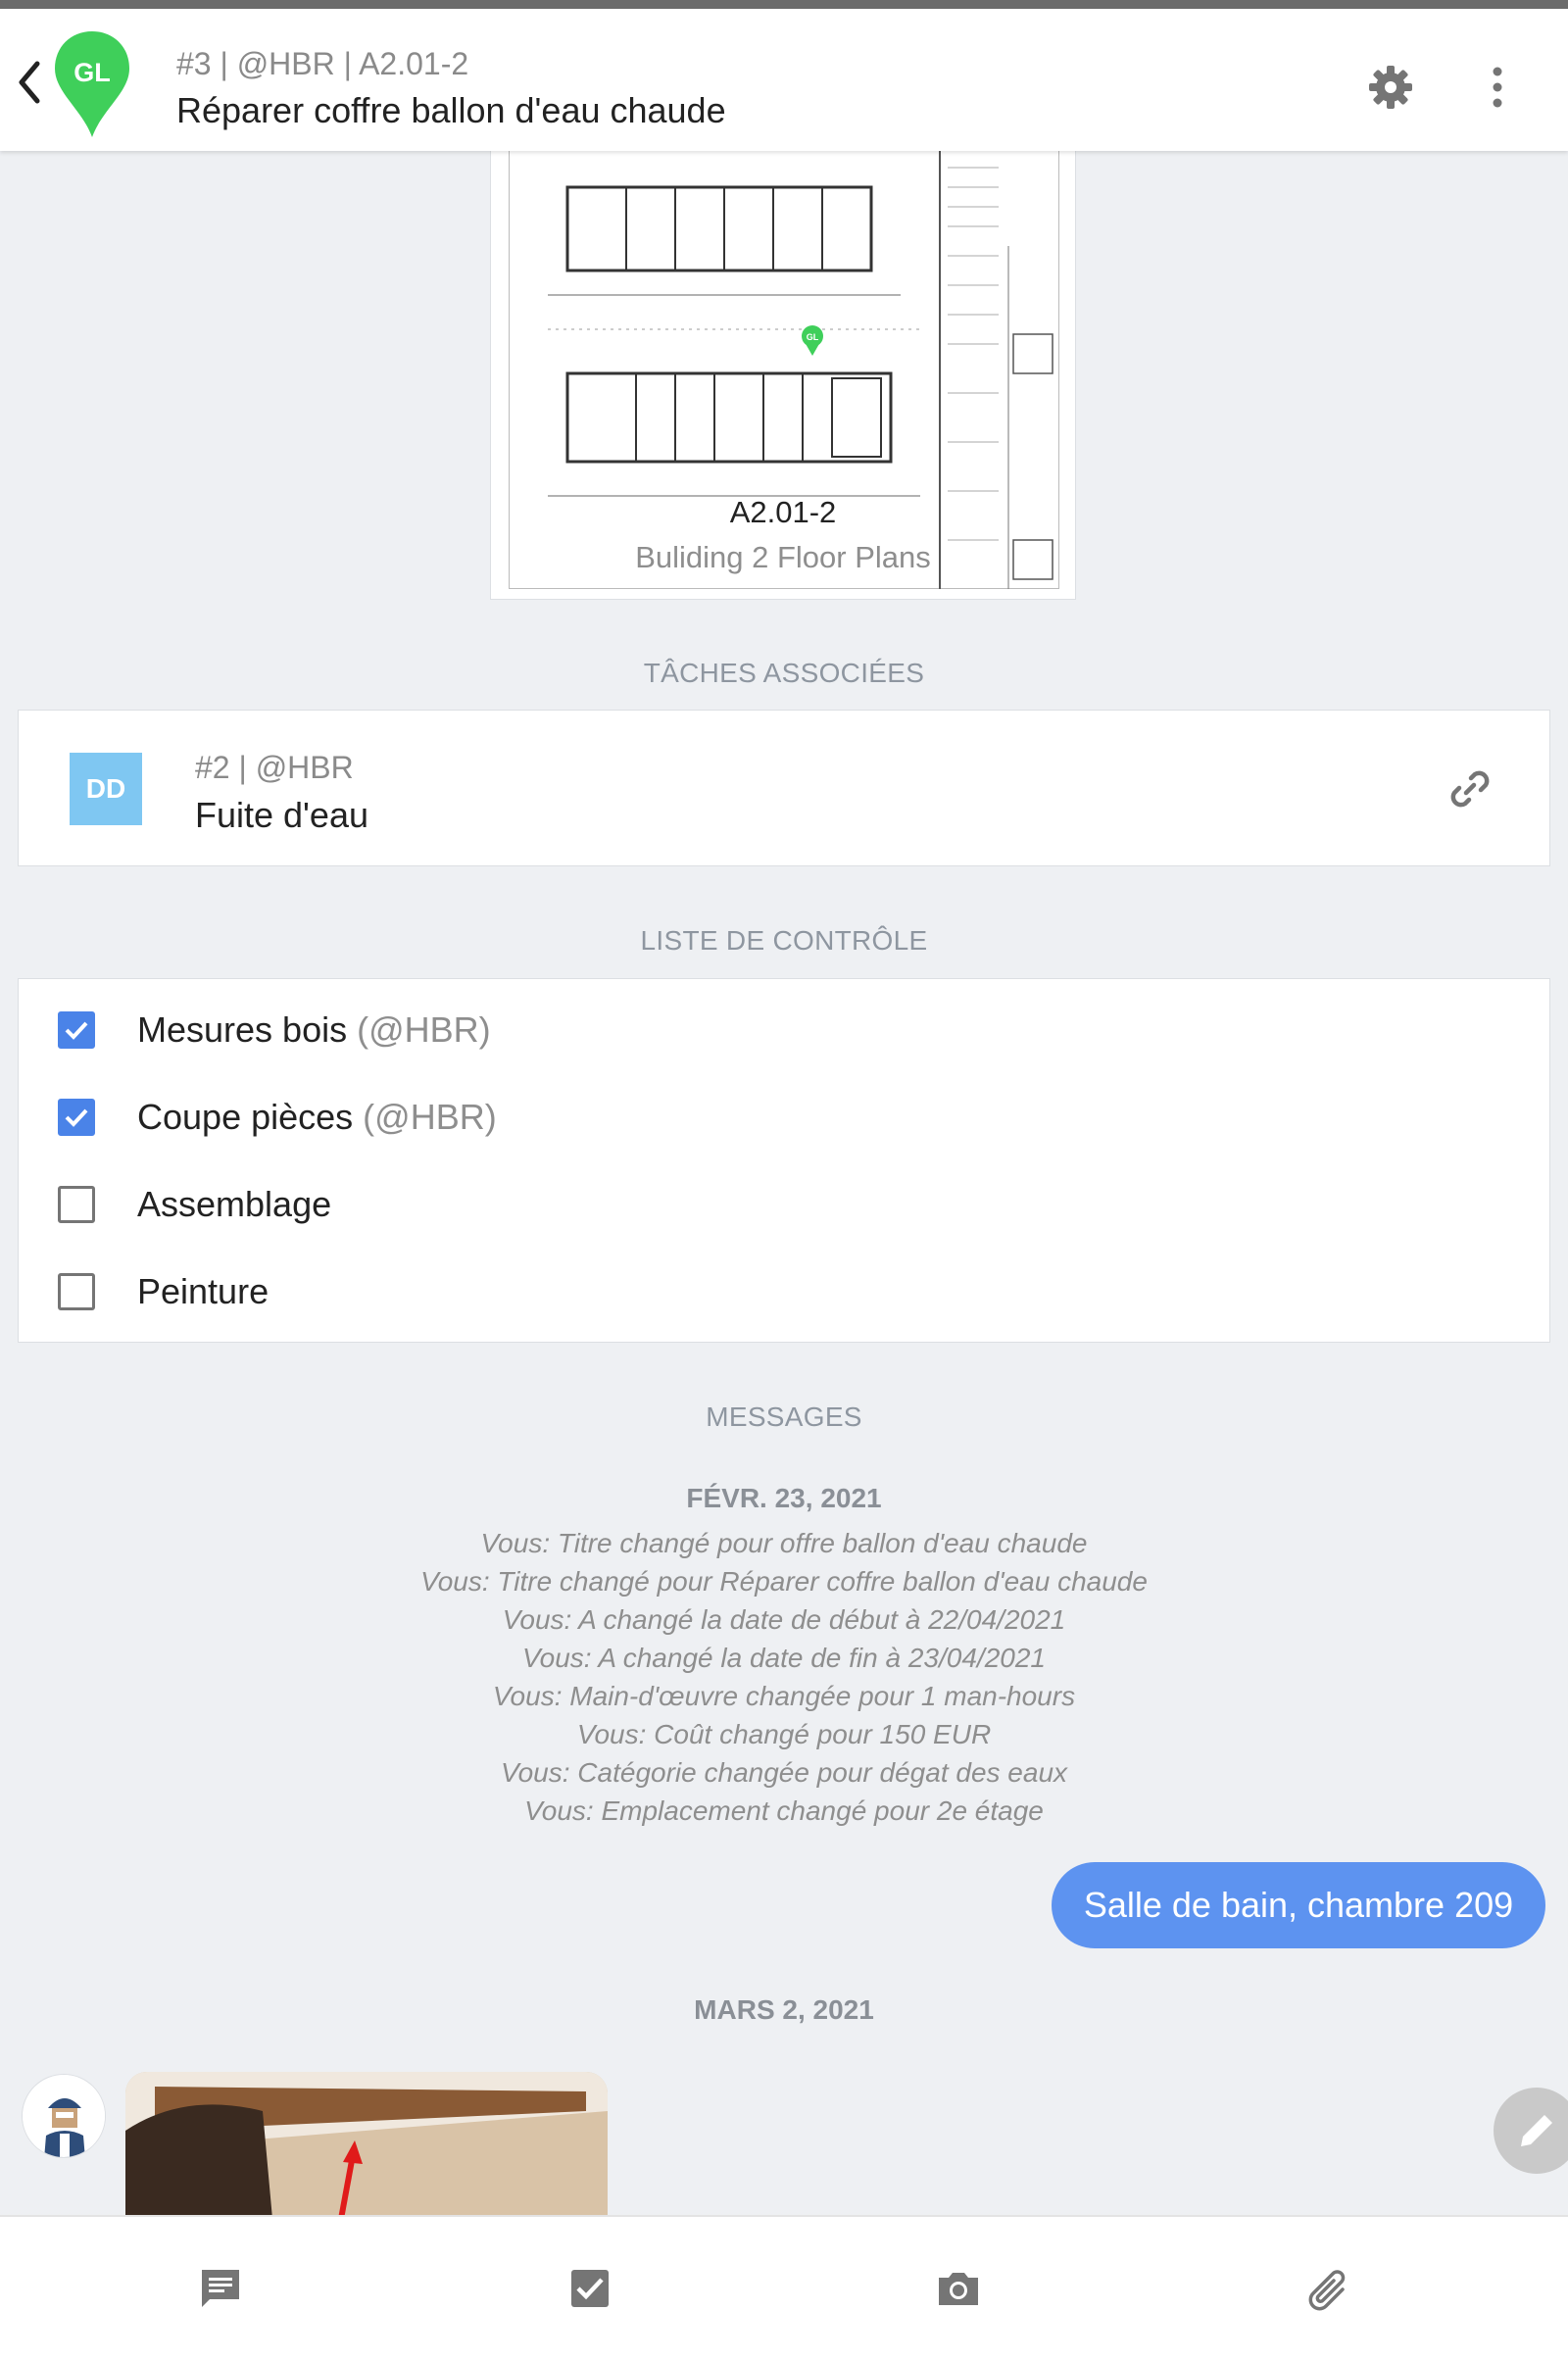 This screenshot has width=1568, height=2360. What do you see at coordinates (785, 1205) in the screenshot?
I see `checklist-item: Assemblage` at bounding box center [785, 1205].